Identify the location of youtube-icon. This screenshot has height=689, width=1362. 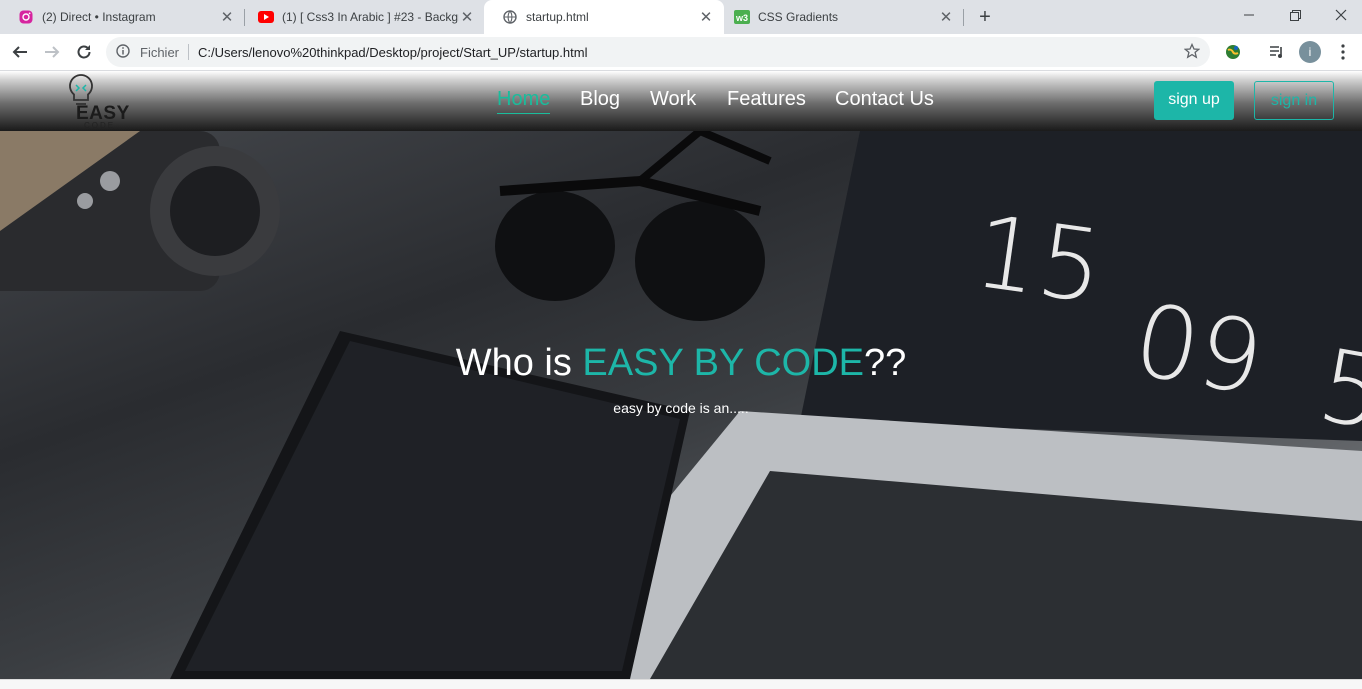
(266, 17).